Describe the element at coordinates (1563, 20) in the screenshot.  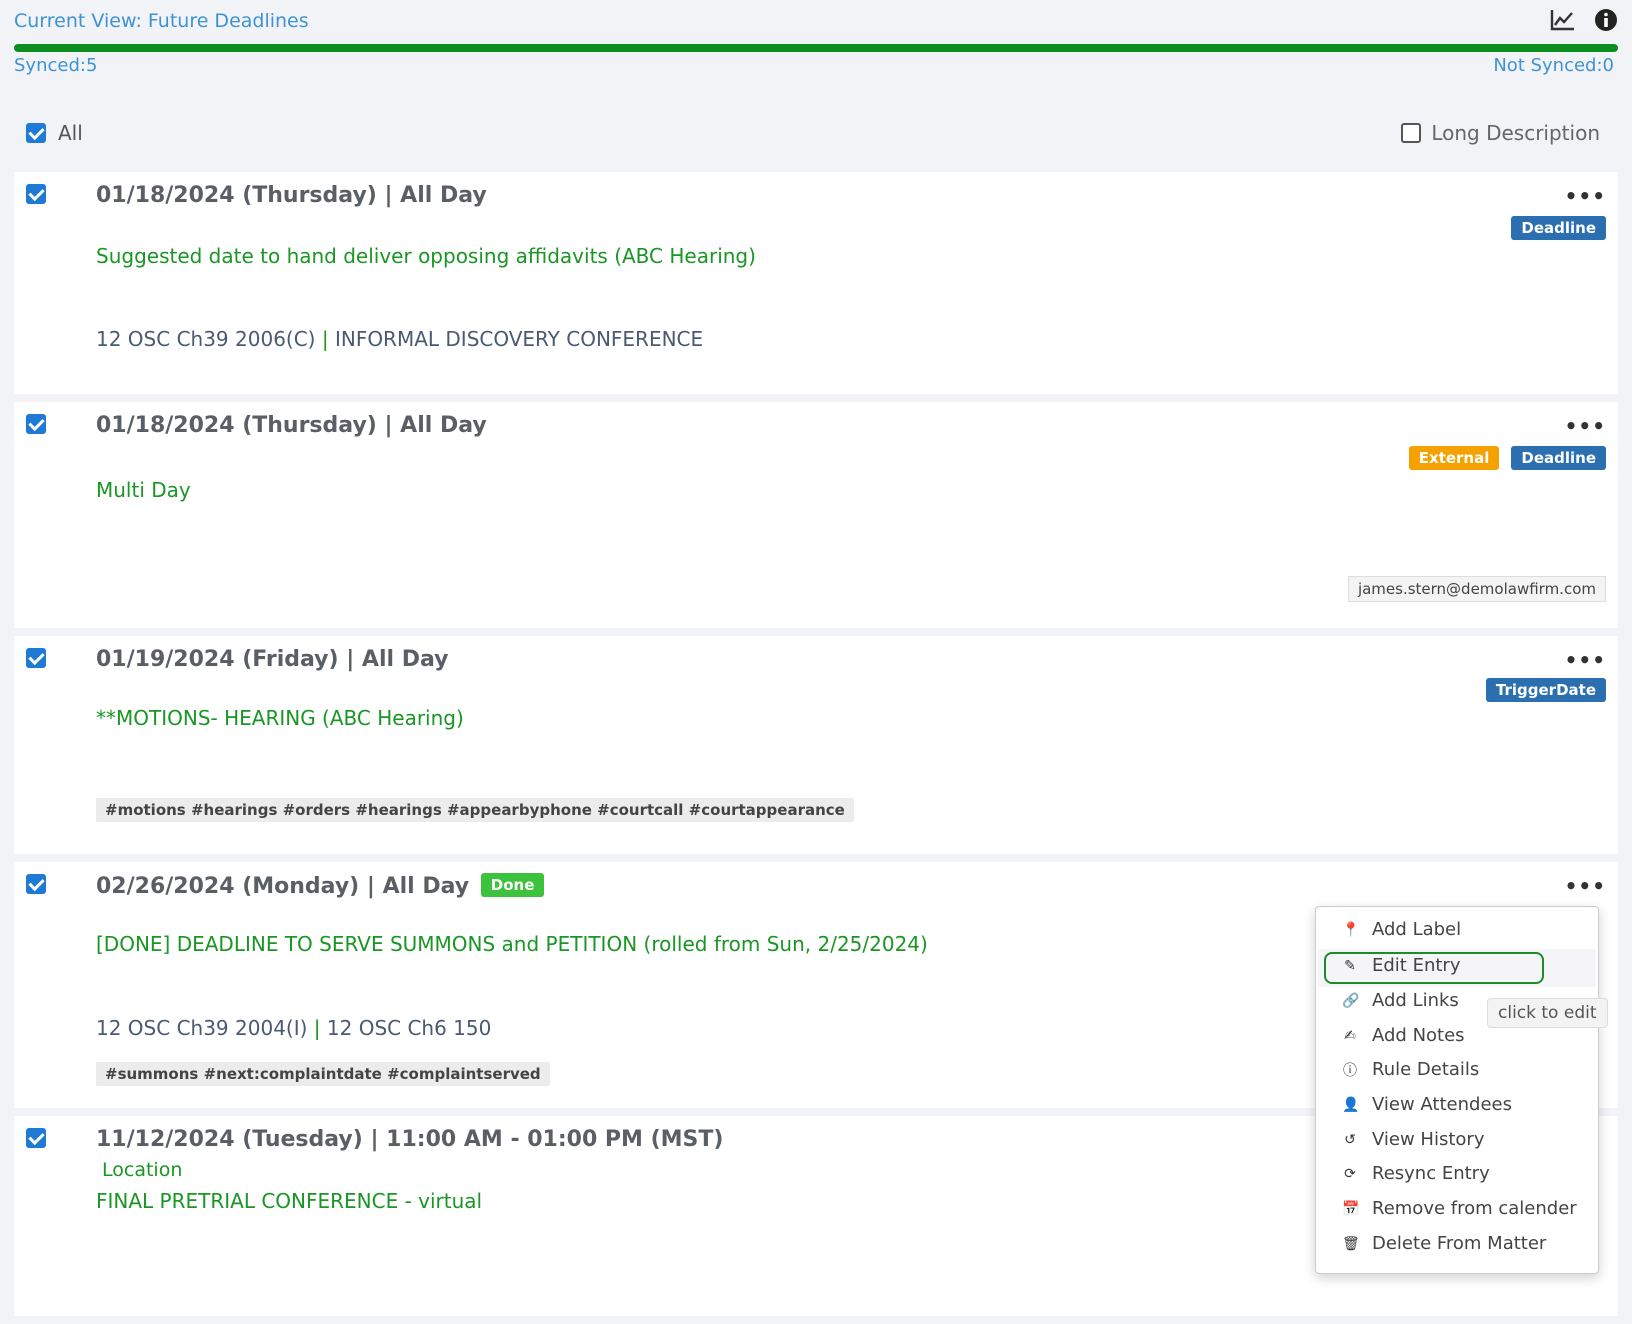
I see `line-chart-icon` at that location.